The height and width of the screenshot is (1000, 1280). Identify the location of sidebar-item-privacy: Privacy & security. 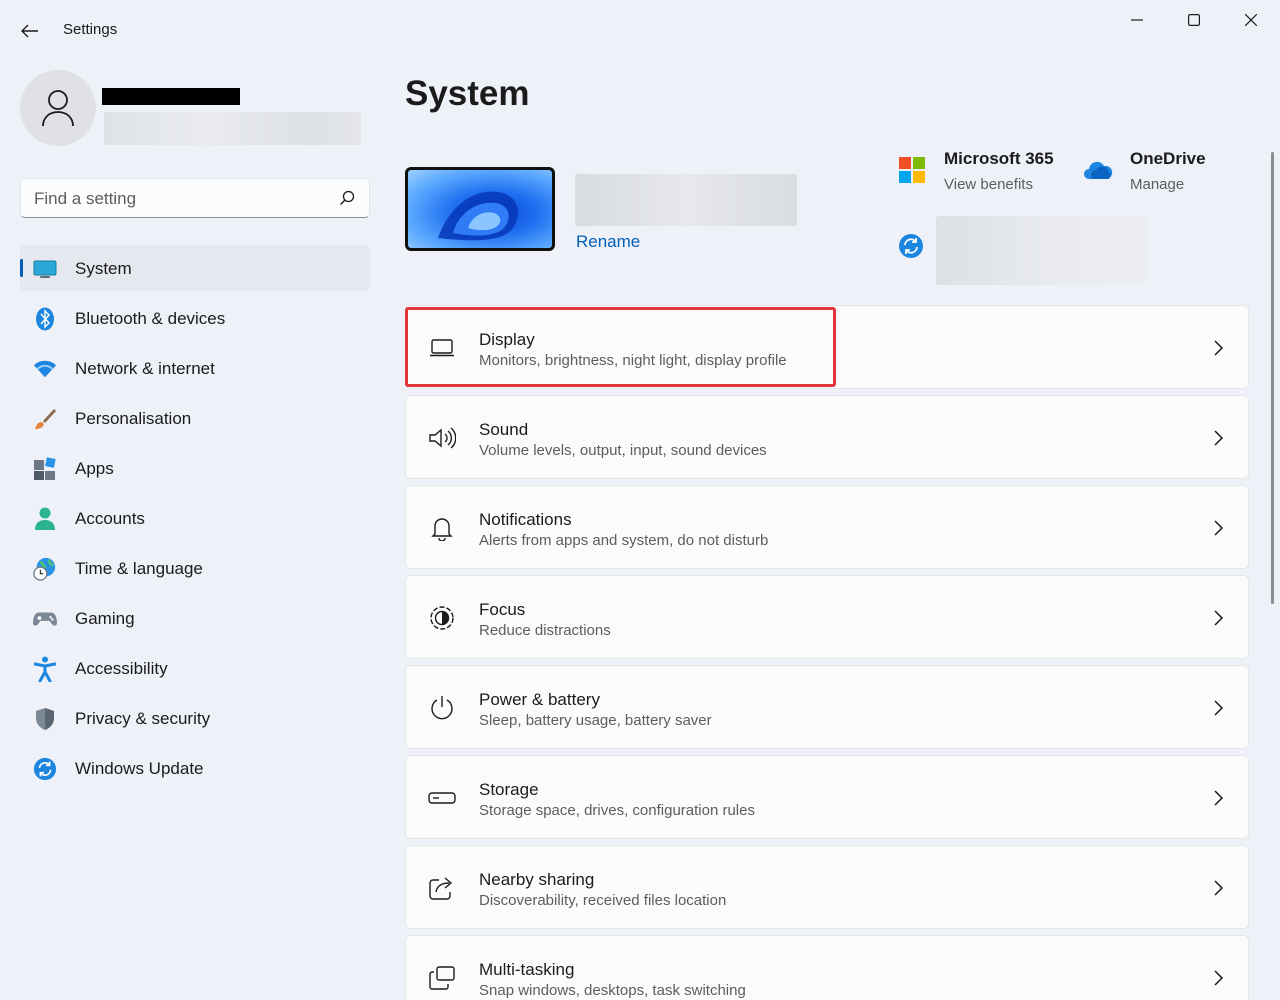
(195, 718).